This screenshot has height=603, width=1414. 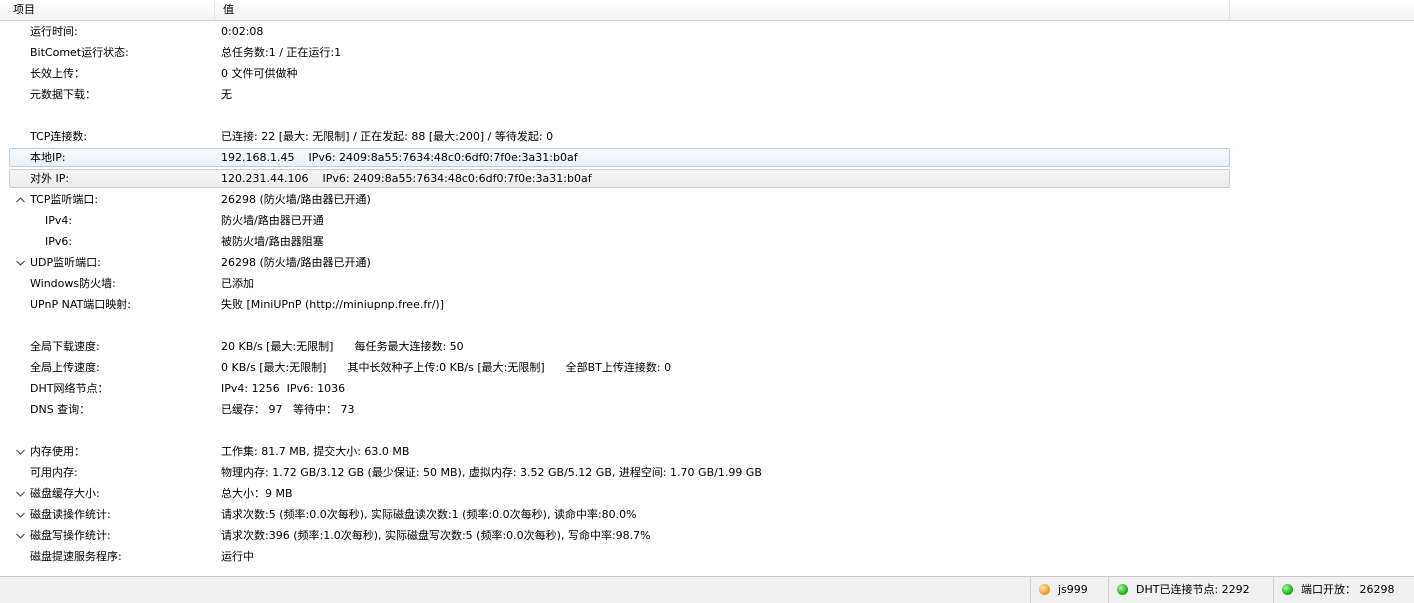 What do you see at coordinates (57, 451) in the screenshot?
I see `row-key: 内存使用：` at bounding box center [57, 451].